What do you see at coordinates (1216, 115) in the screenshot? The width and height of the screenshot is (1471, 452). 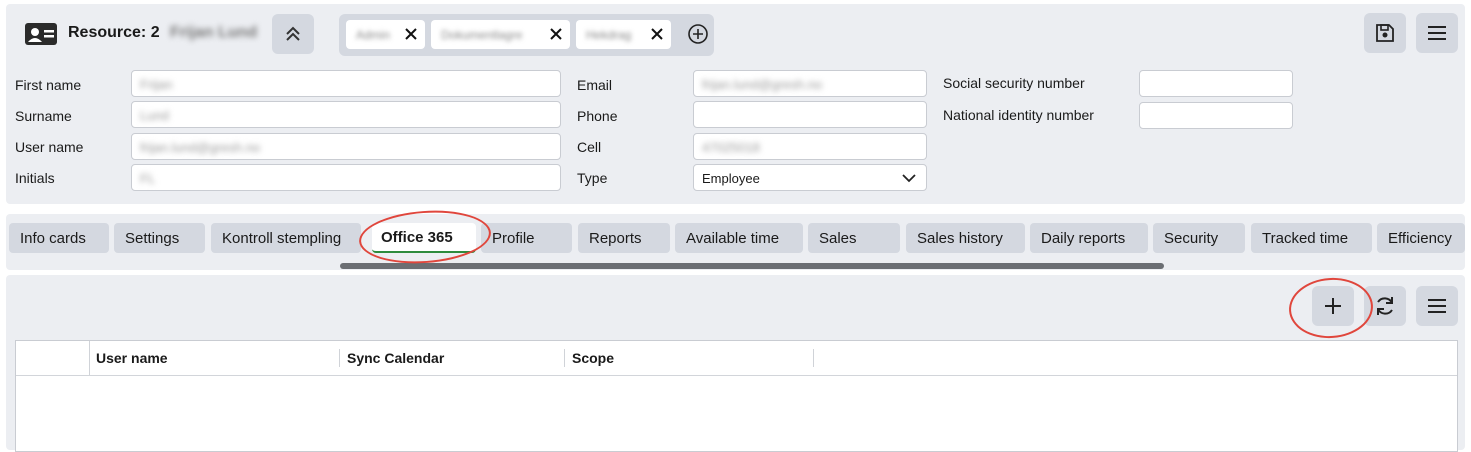 I see `nin-field` at bounding box center [1216, 115].